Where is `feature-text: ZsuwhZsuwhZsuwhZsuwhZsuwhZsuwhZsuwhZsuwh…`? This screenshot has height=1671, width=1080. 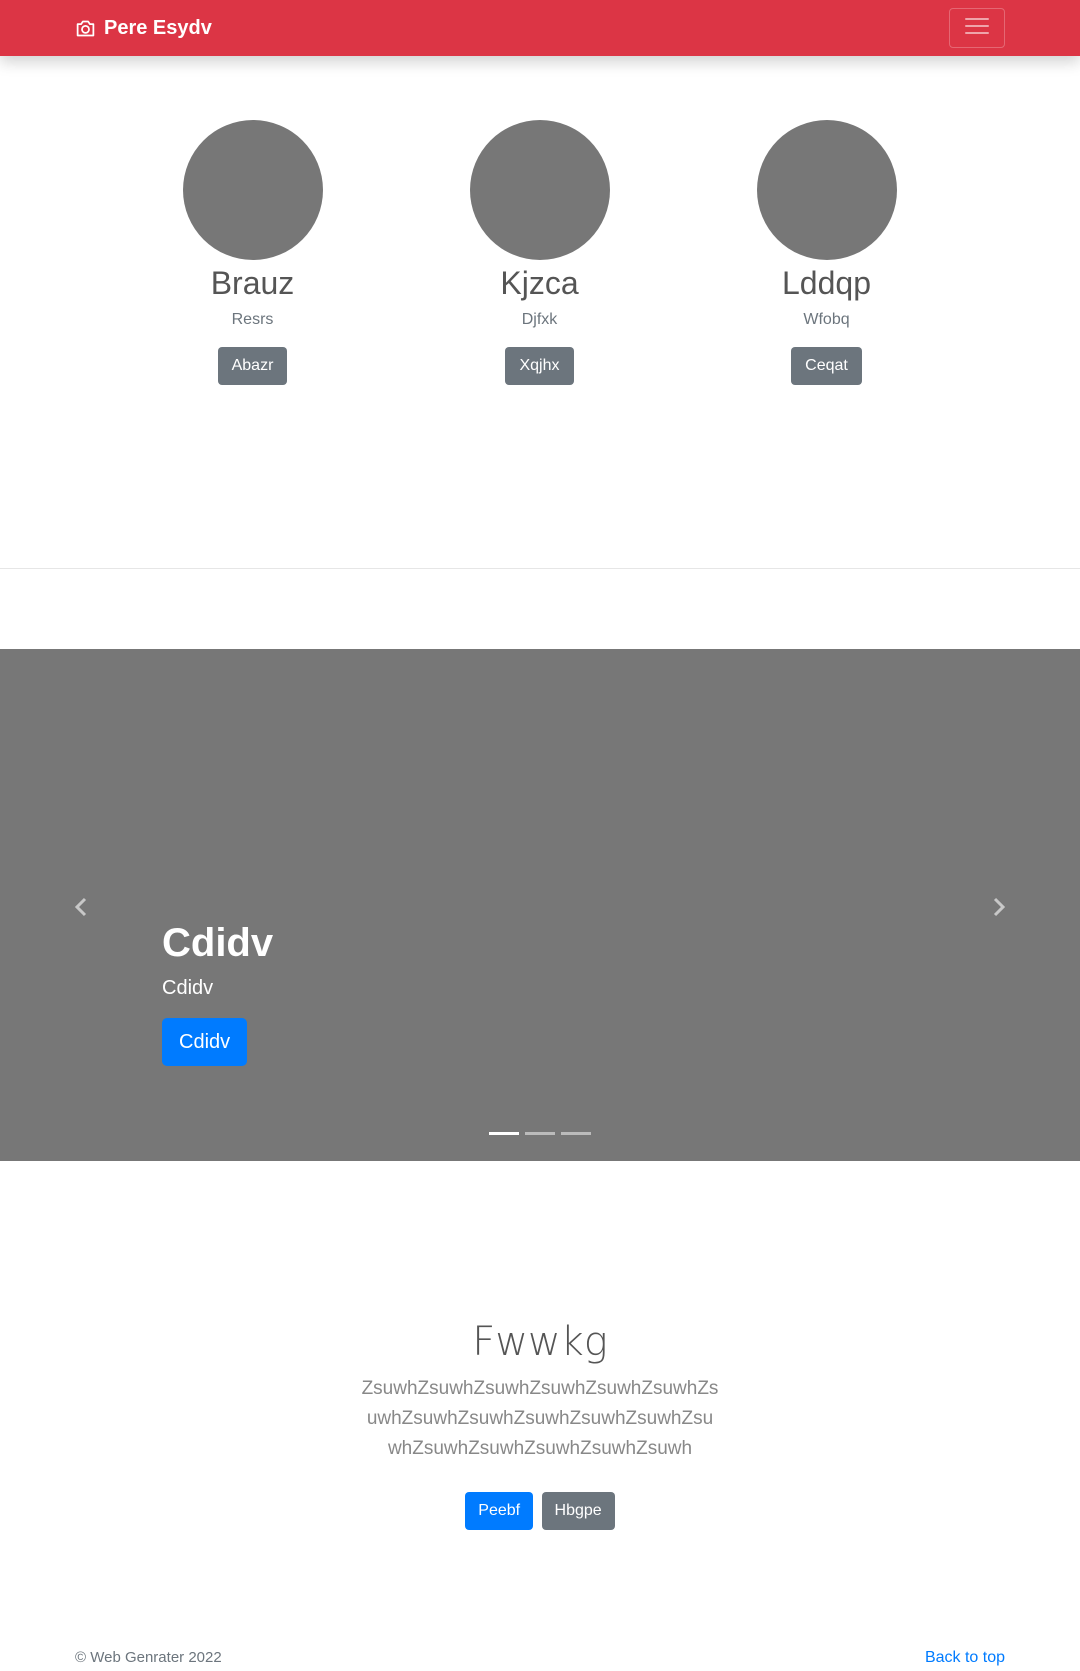
feature-text: ZsuwhZsuwhZsuwhZsuwhZsuwhZsuwhZsuwhZsuwh… is located at coordinates (540, 1418).